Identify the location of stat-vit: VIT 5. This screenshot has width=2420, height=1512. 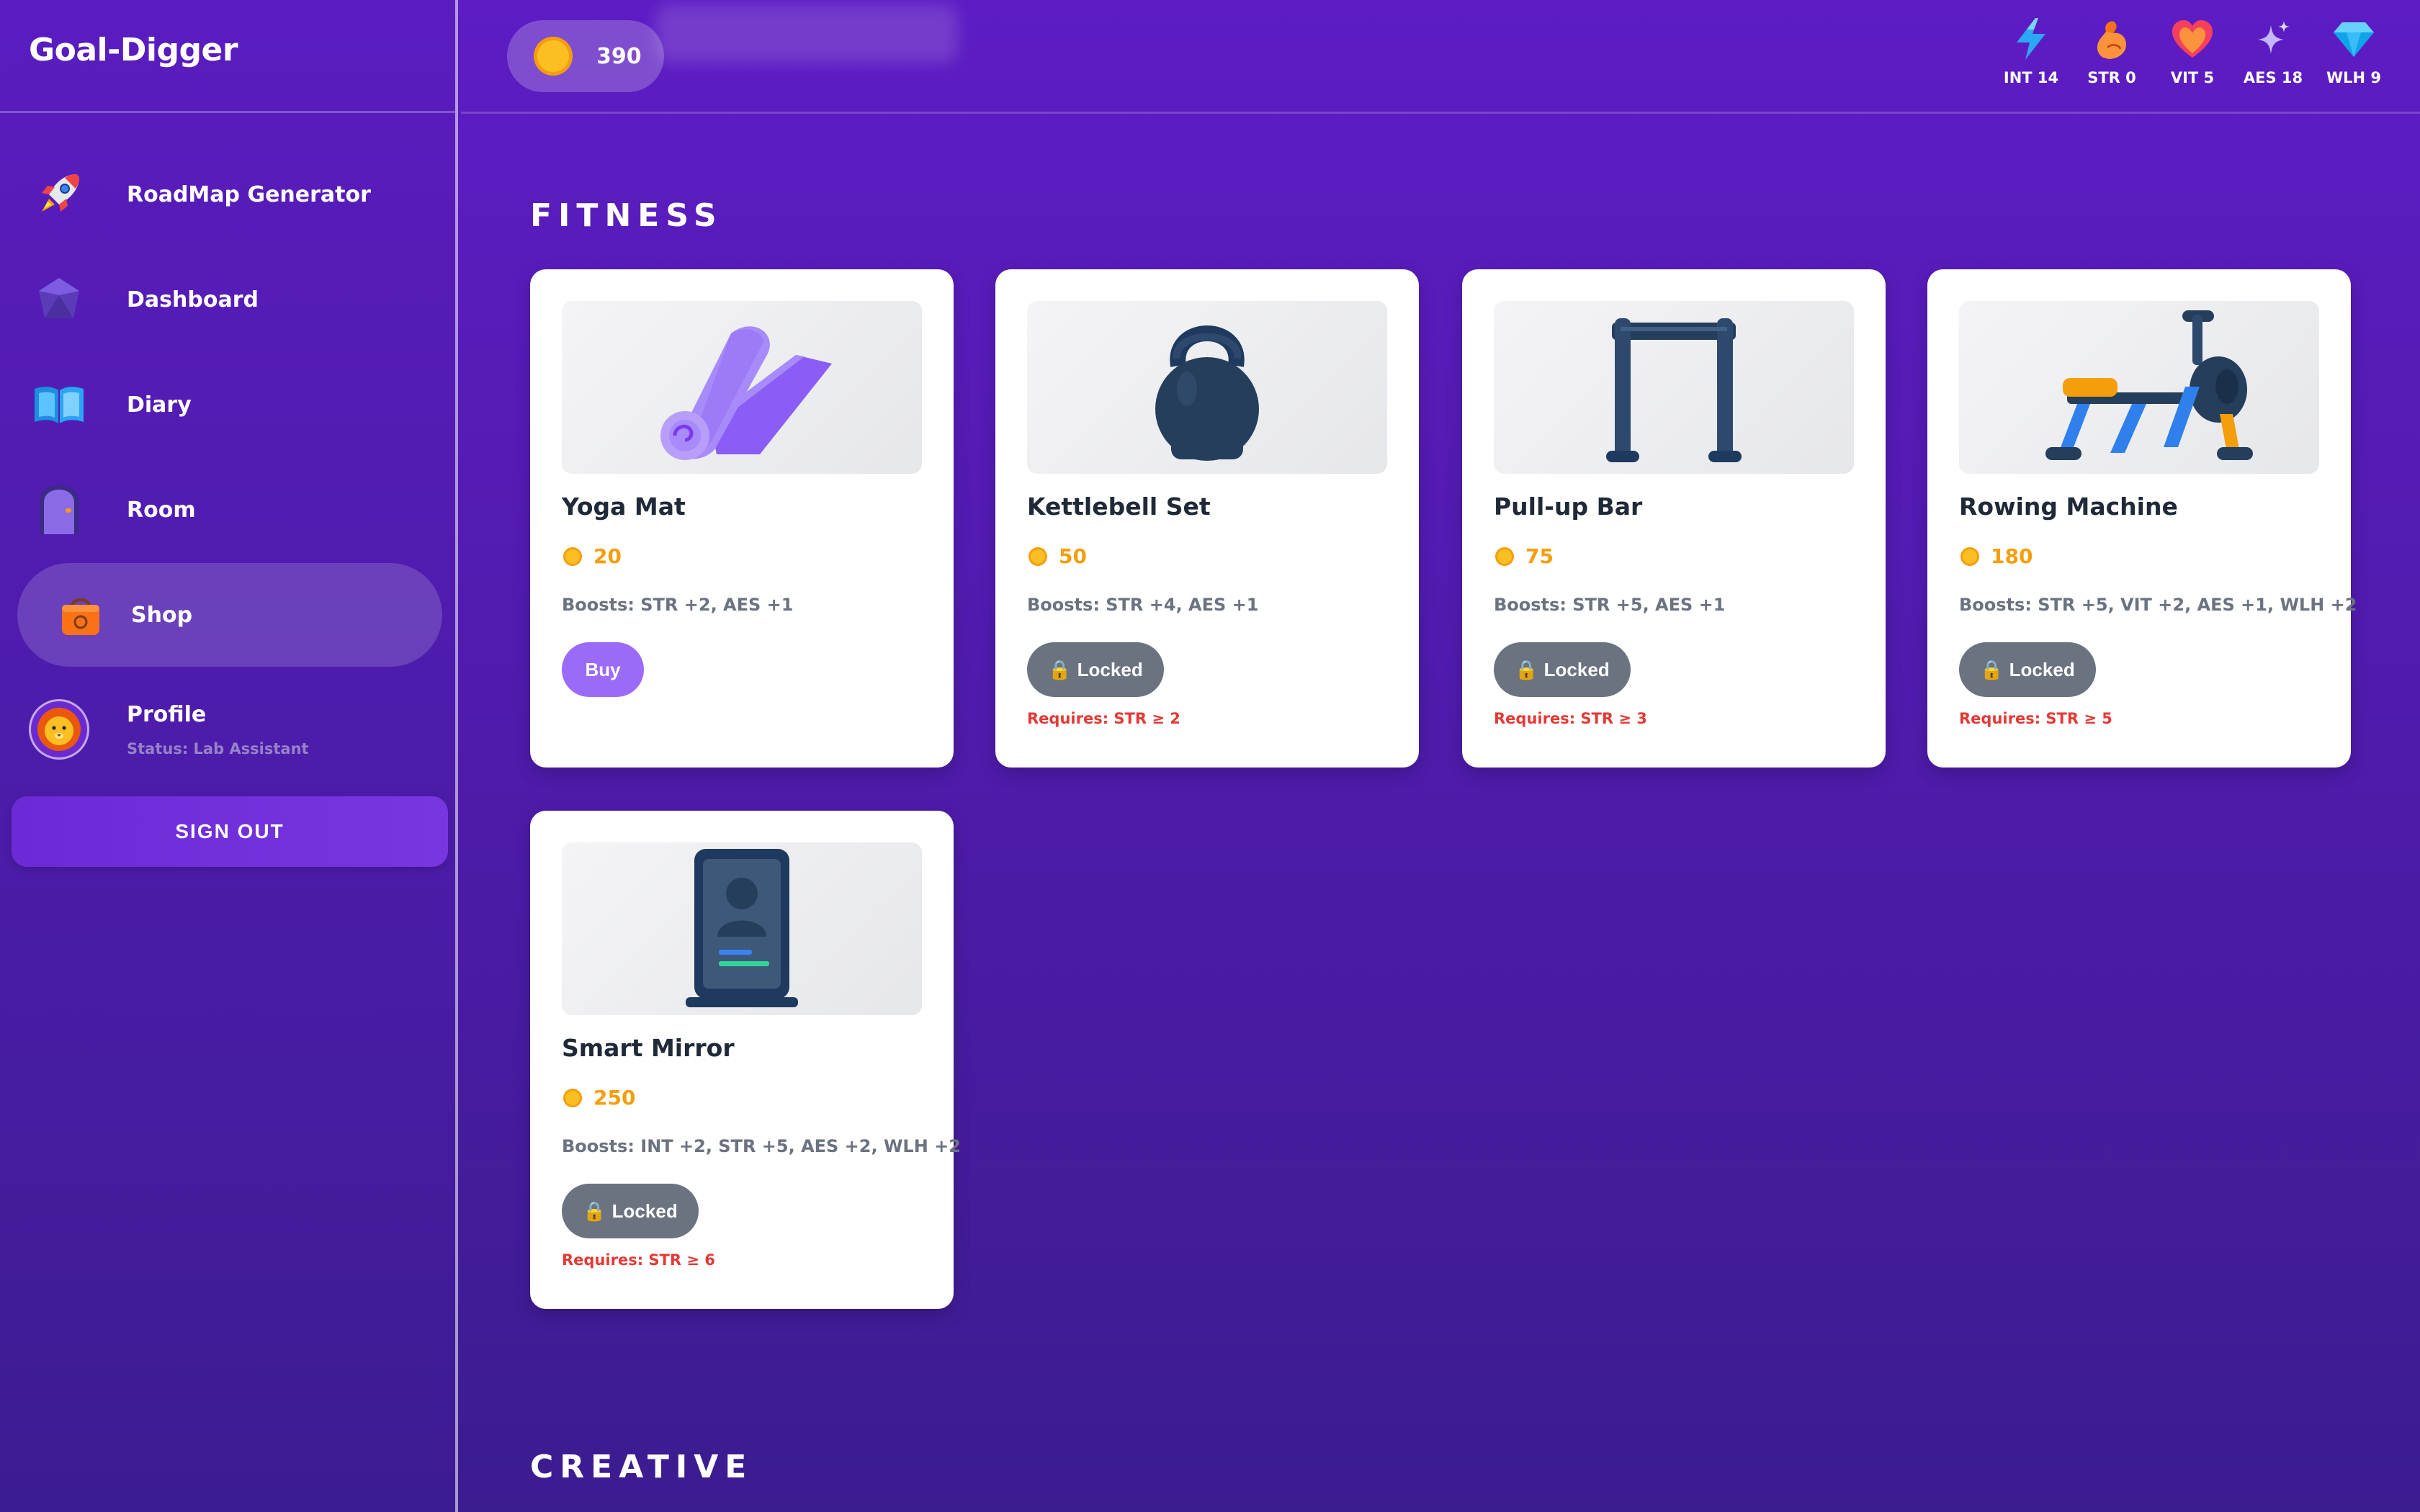
(2192, 51).